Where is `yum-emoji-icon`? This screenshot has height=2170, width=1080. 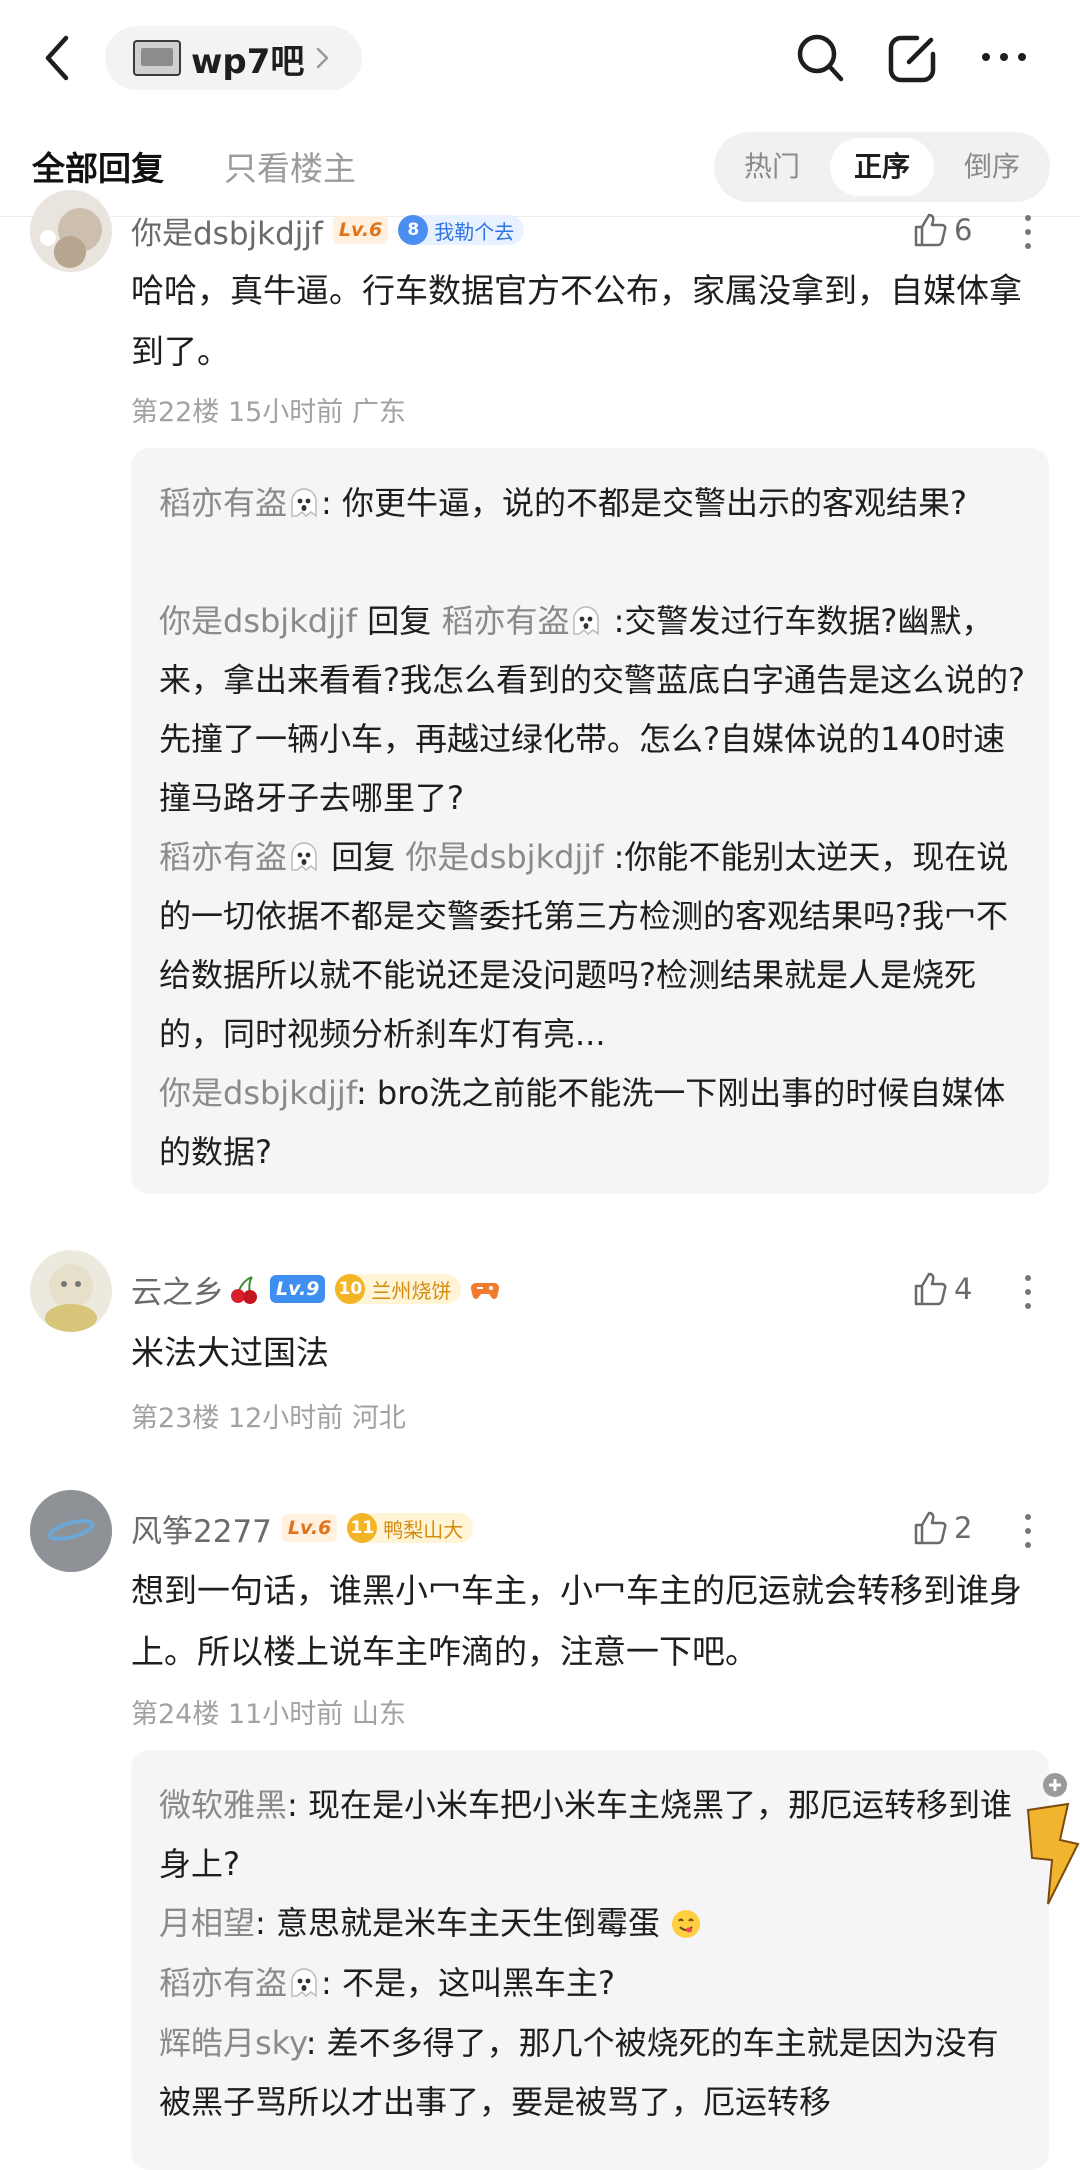
yum-emoji-icon is located at coordinates (686, 1924).